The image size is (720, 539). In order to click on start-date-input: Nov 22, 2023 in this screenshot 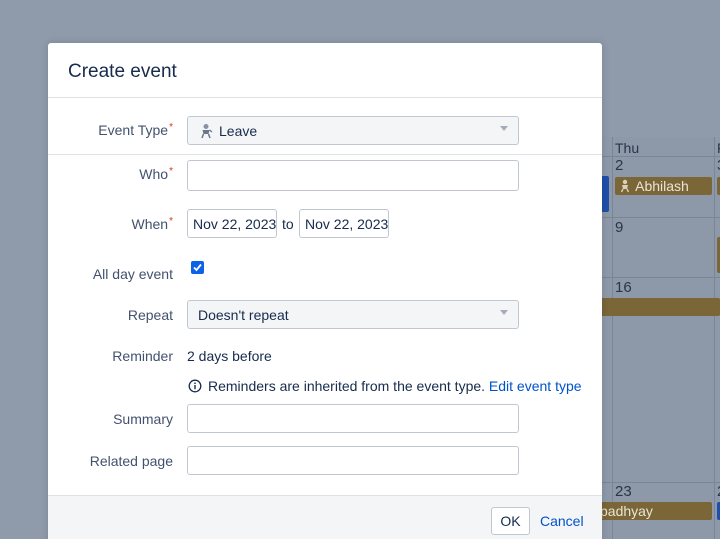, I will do `click(232, 223)`.